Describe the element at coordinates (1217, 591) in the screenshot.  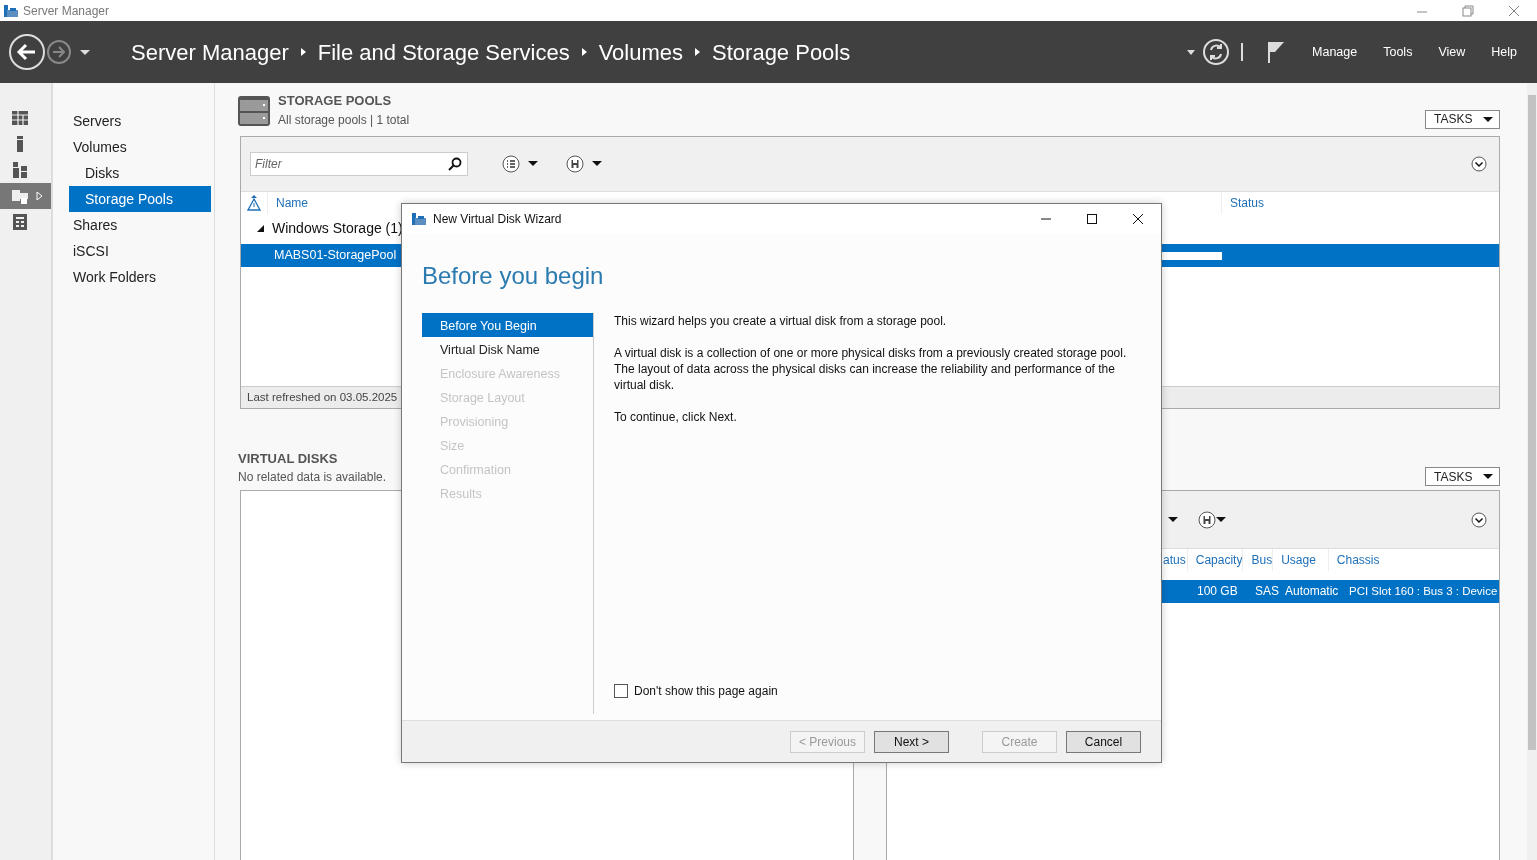
I see `table-cell-text: 100 GB` at that location.